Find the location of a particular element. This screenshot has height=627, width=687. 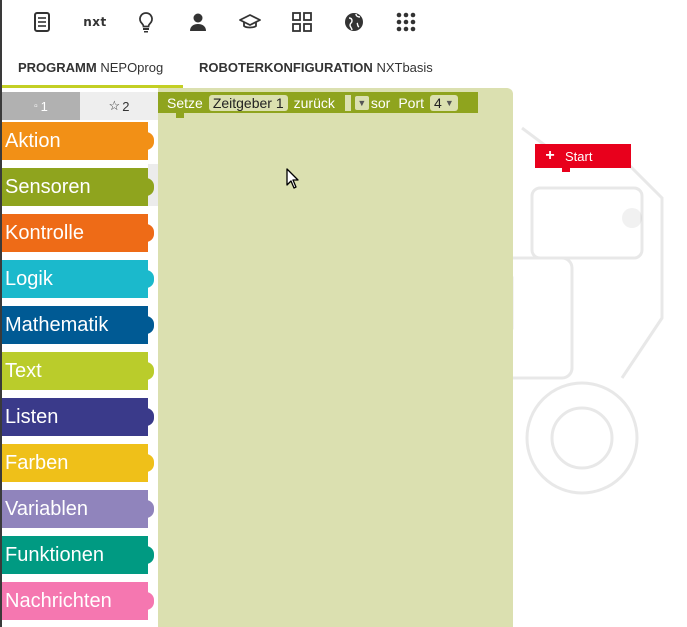

category-funktionen: Funktionen is located at coordinates (78, 555).